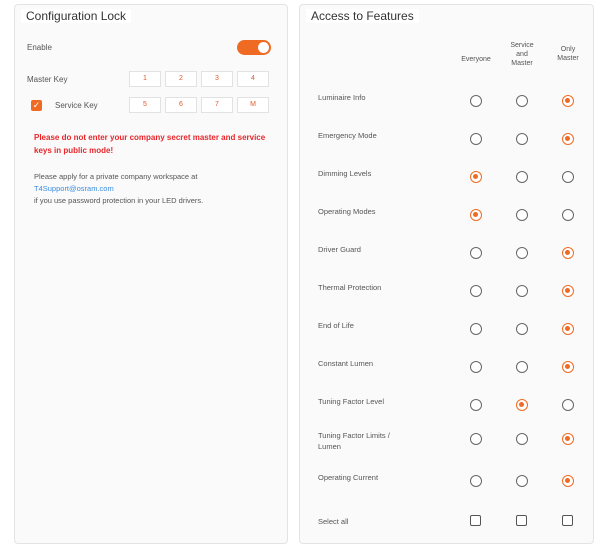  I want to click on column-header-service-and-master: Service and Master, so click(522, 54).